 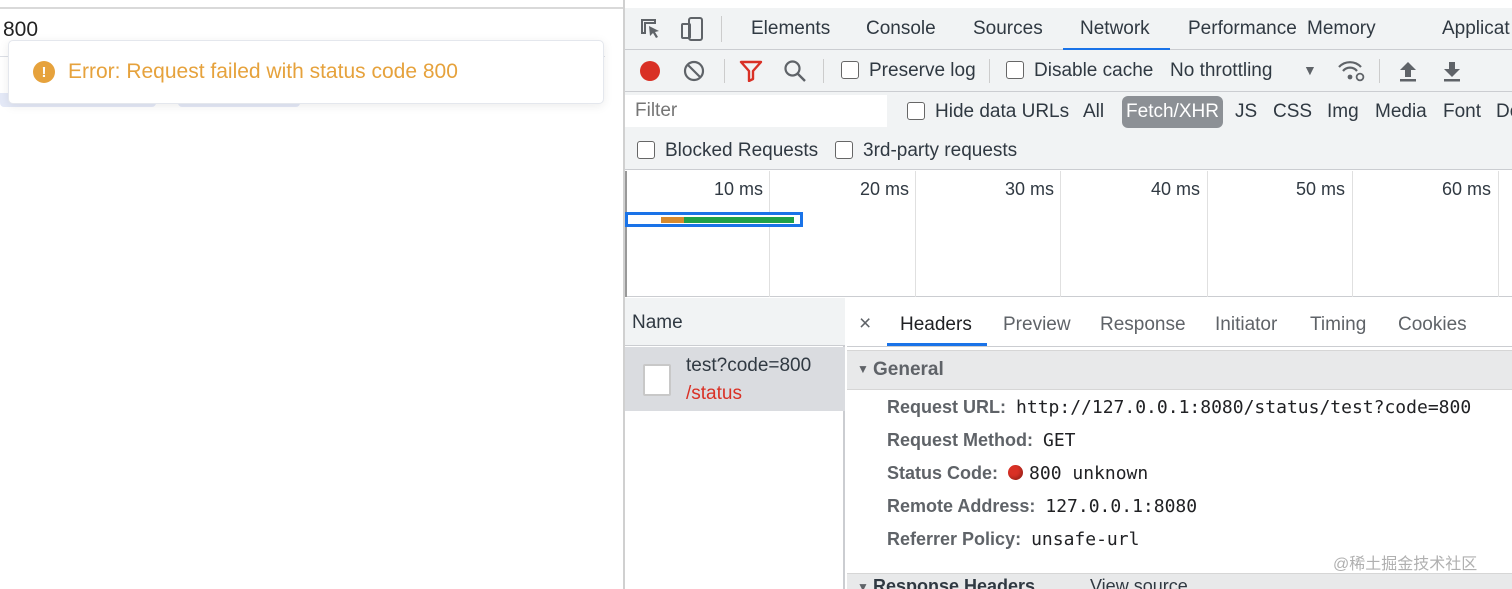 I want to click on referrer-policy-value: unsafe-url, so click(x=1085, y=539).